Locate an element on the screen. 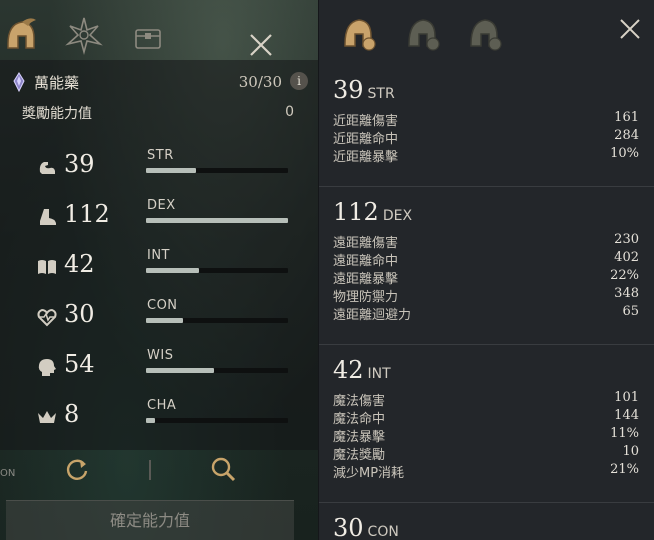 The height and width of the screenshot is (540, 654). left-close-button is located at coordinates (261, 45).